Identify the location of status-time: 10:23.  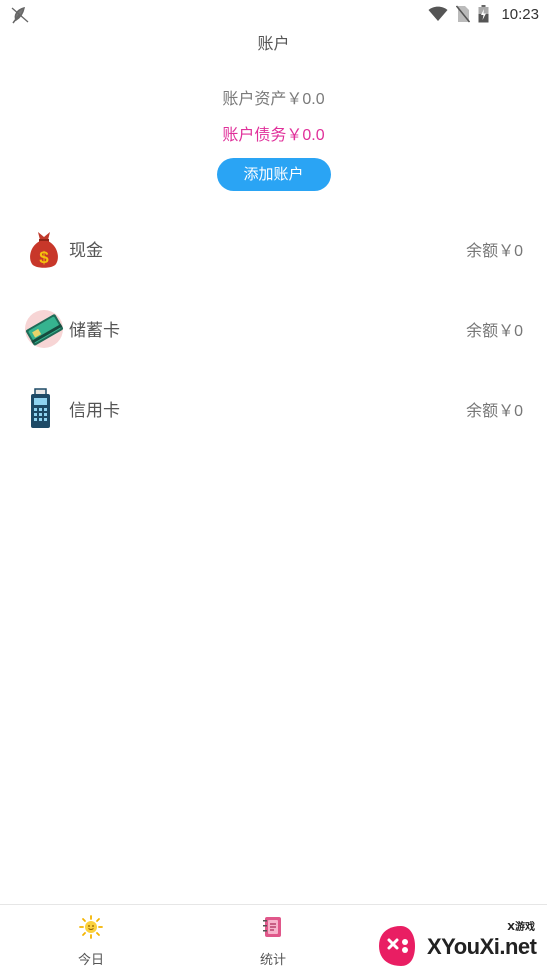
(520, 14).